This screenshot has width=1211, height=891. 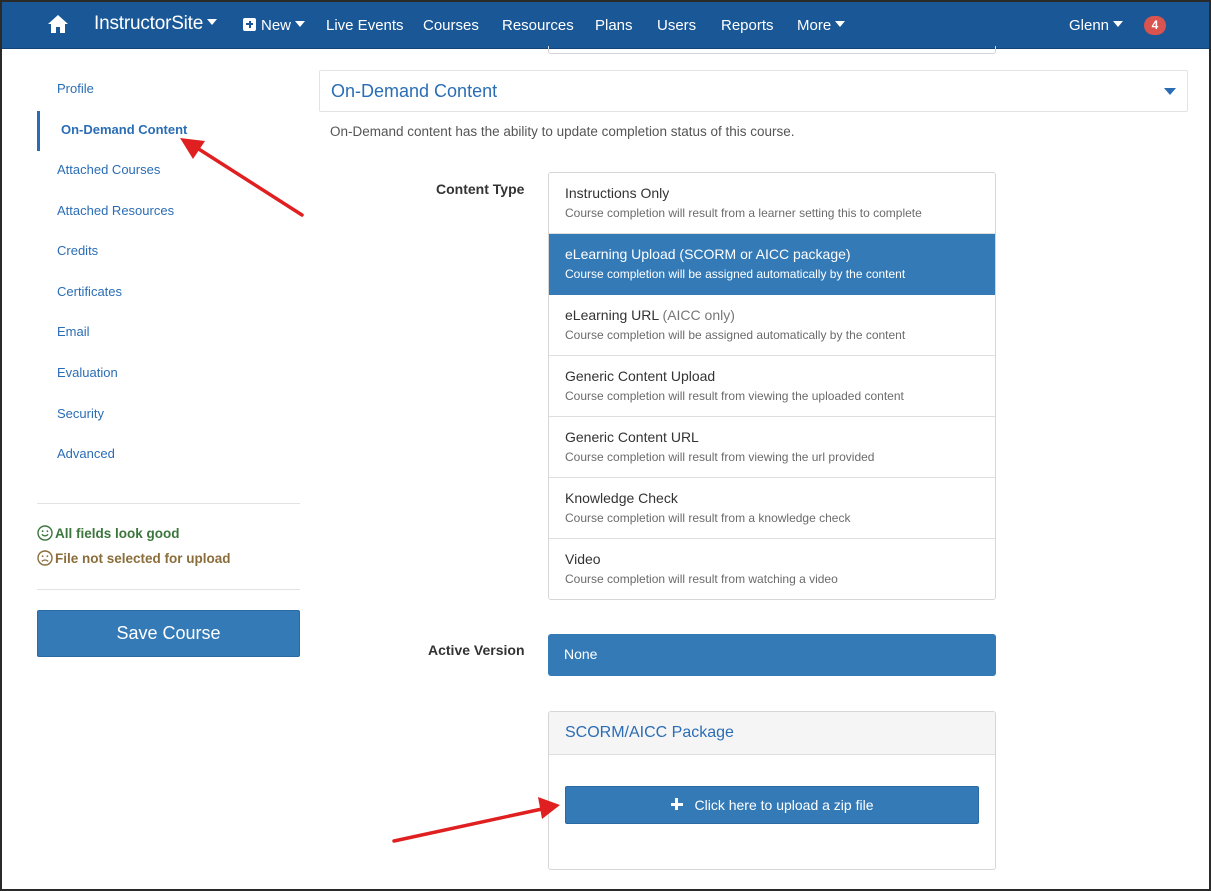 I want to click on nav-live-events: Live Events, so click(x=365, y=25).